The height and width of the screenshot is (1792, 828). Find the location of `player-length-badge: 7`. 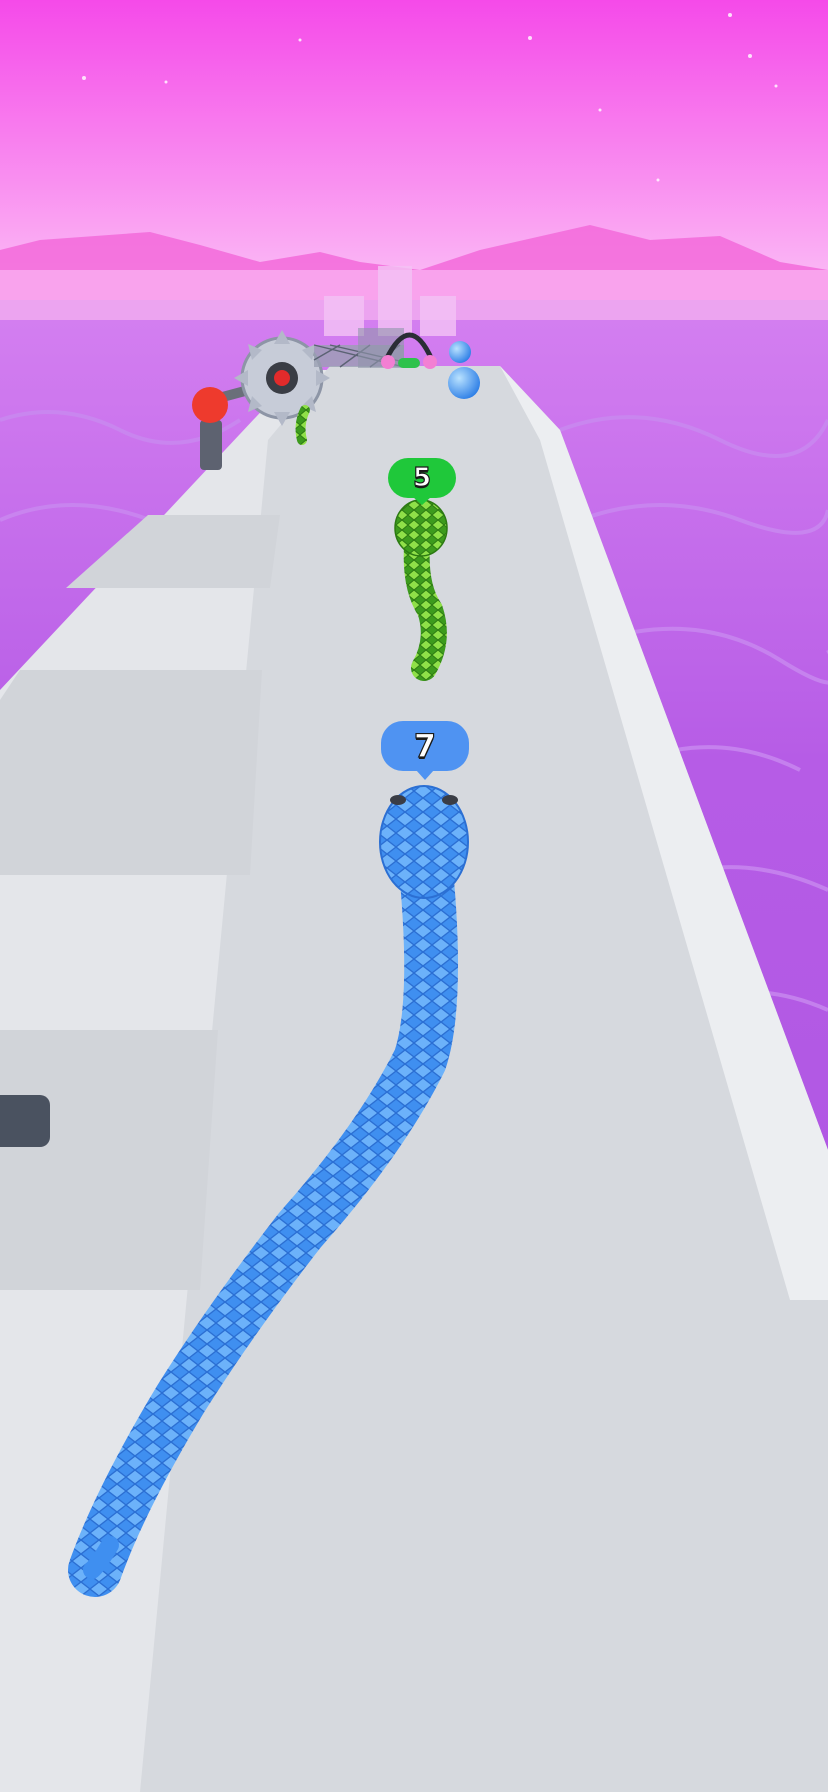

player-length-badge: 7 is located at coordinates (425, 750).